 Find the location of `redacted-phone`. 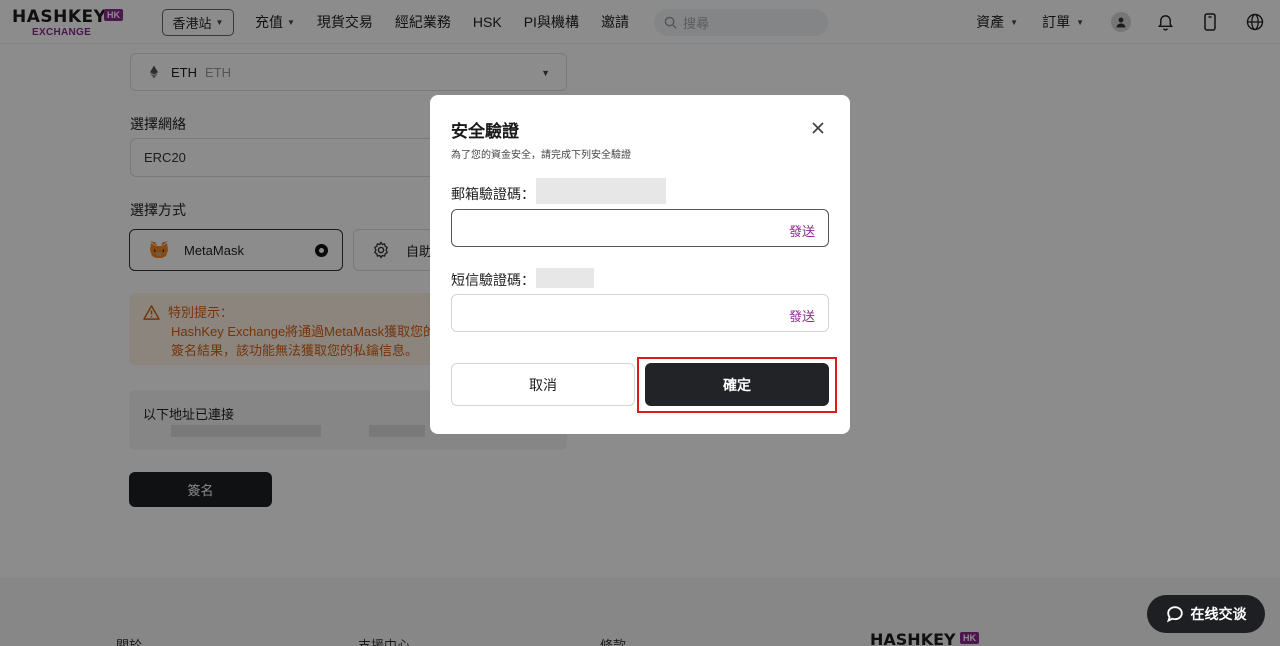

redacted-phone is located at coordinates (565, 278).